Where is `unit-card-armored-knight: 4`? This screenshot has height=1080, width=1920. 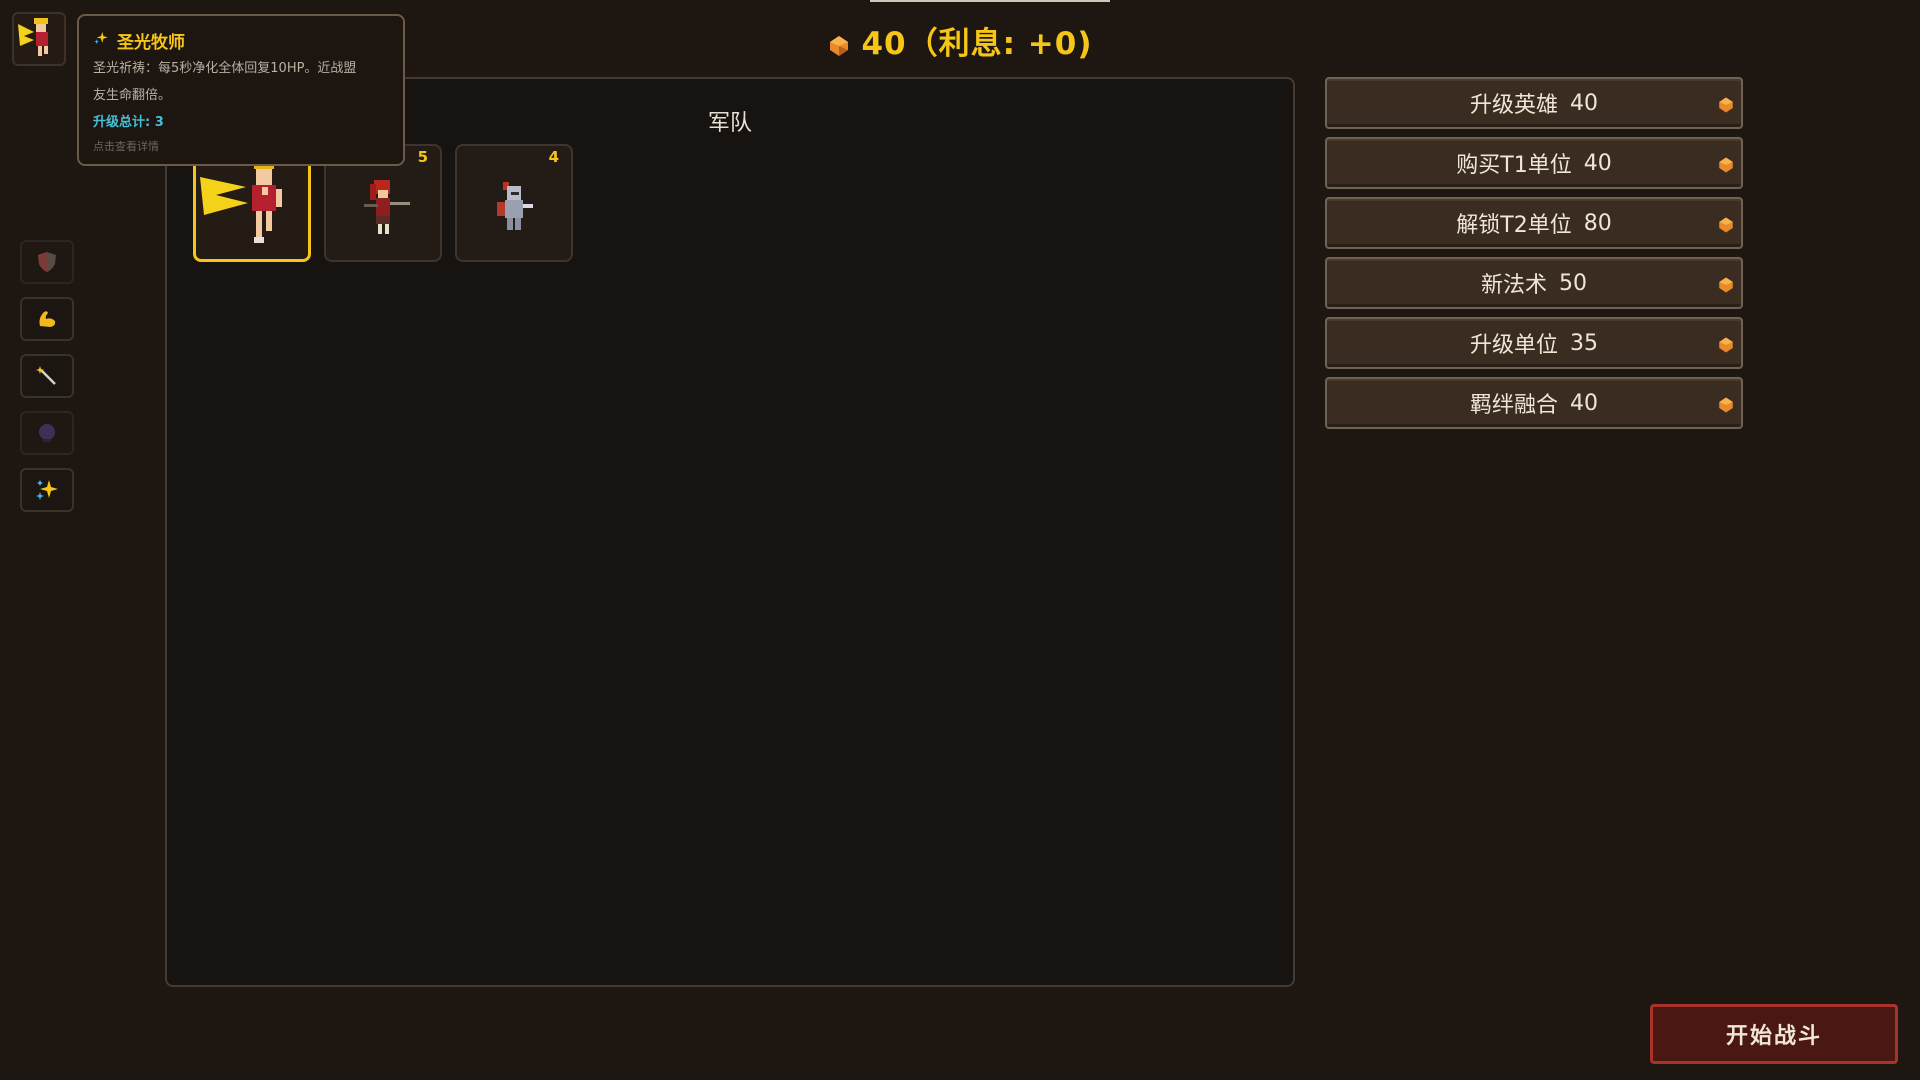
unit-card-armored-knight: 4 is located at coordinates (514, 203).